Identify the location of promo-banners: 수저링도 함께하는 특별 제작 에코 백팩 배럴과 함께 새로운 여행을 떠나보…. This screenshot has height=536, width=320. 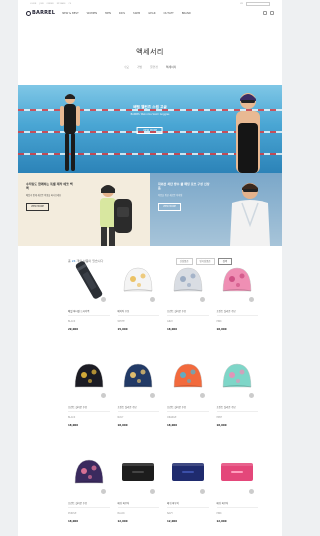
(150, 209).